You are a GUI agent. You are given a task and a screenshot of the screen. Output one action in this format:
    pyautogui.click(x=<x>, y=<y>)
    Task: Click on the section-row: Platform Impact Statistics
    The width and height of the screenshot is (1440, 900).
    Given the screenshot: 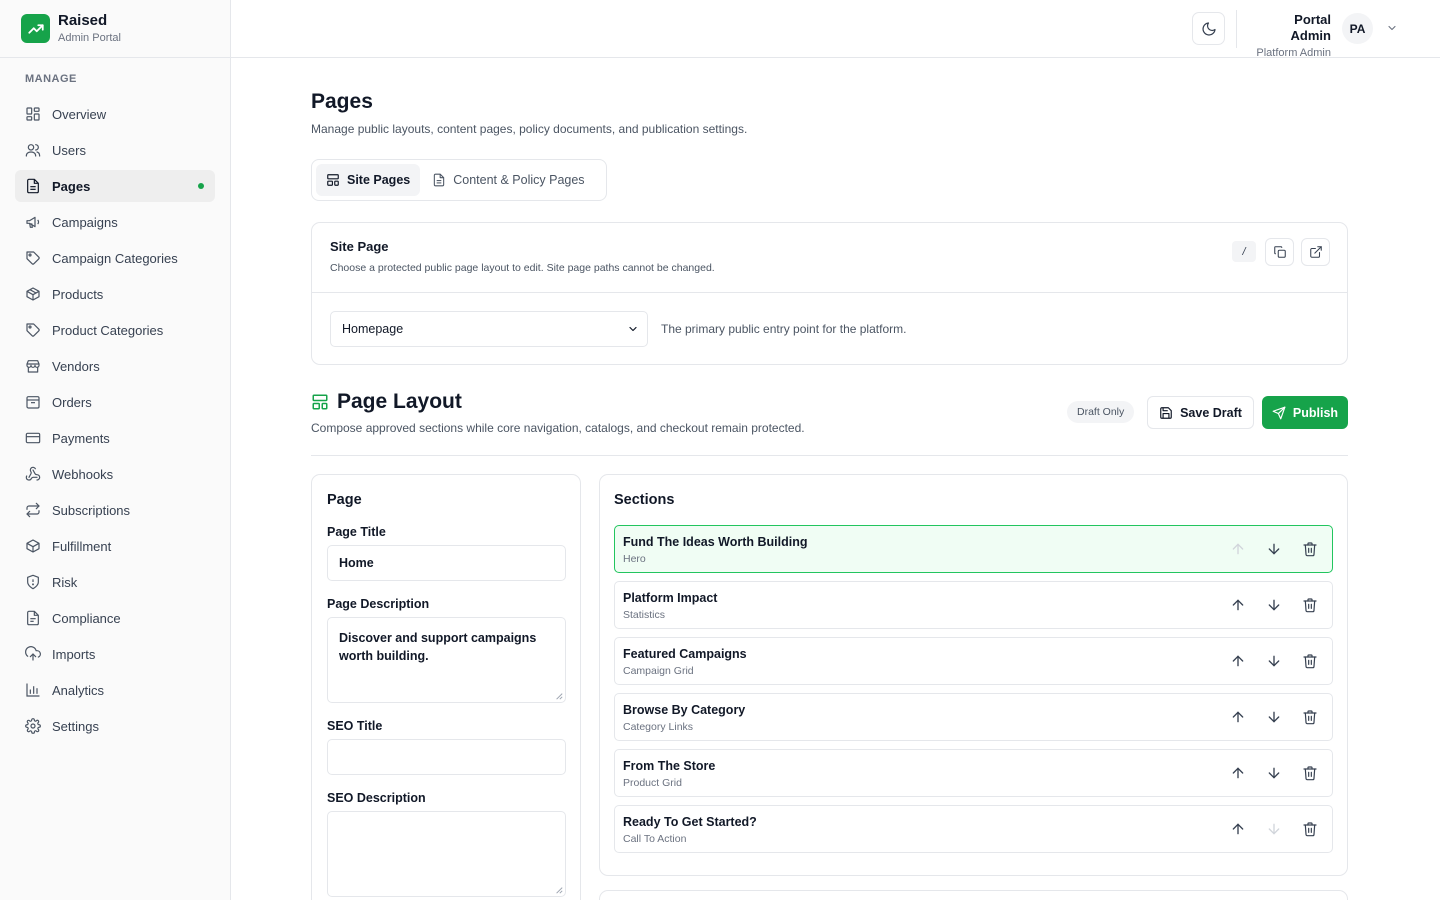 What is the action you would take?
    pyautogui.click(x=973, y=605)
    